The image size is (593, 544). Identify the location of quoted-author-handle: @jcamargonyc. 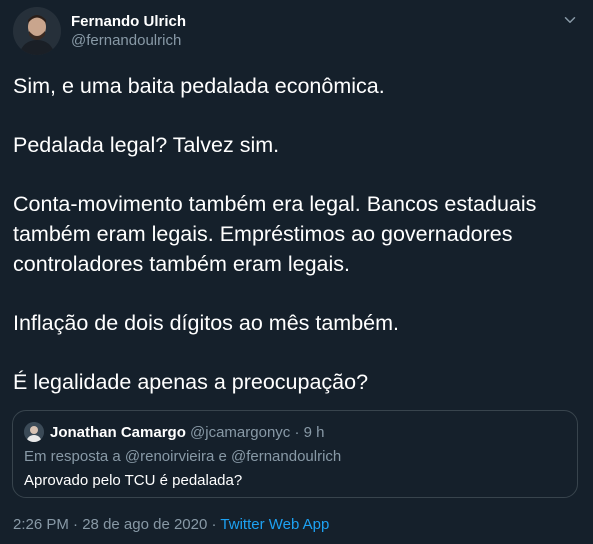
(240, 432).